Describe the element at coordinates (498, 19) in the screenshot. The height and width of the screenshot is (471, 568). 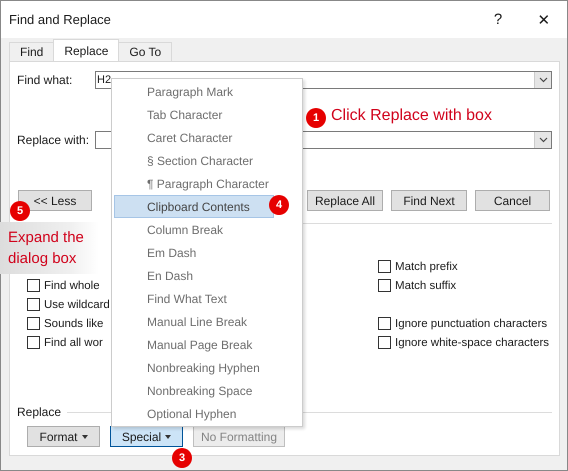
I see `help-button: ?` at that location.